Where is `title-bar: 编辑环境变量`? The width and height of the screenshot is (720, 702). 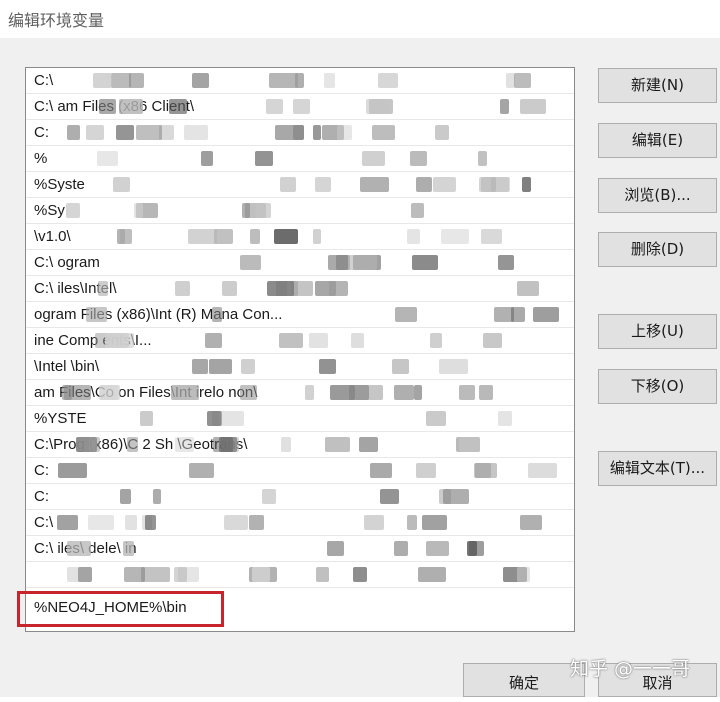
title-bar: 编辑环境变量 is located at coordinates (360, 19).